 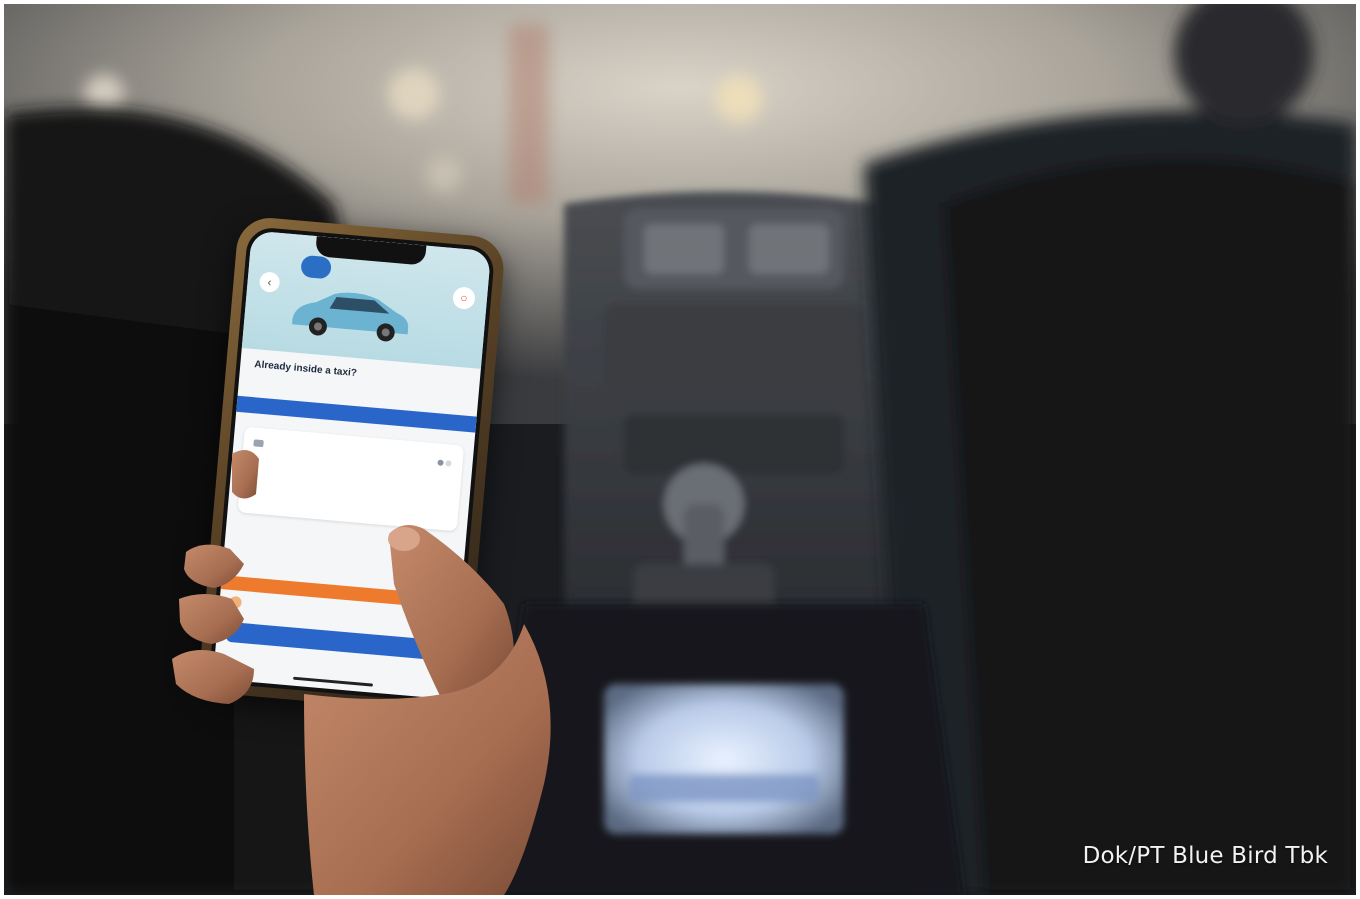 I want to click on trip-input-card, so click(x=351, y=479).